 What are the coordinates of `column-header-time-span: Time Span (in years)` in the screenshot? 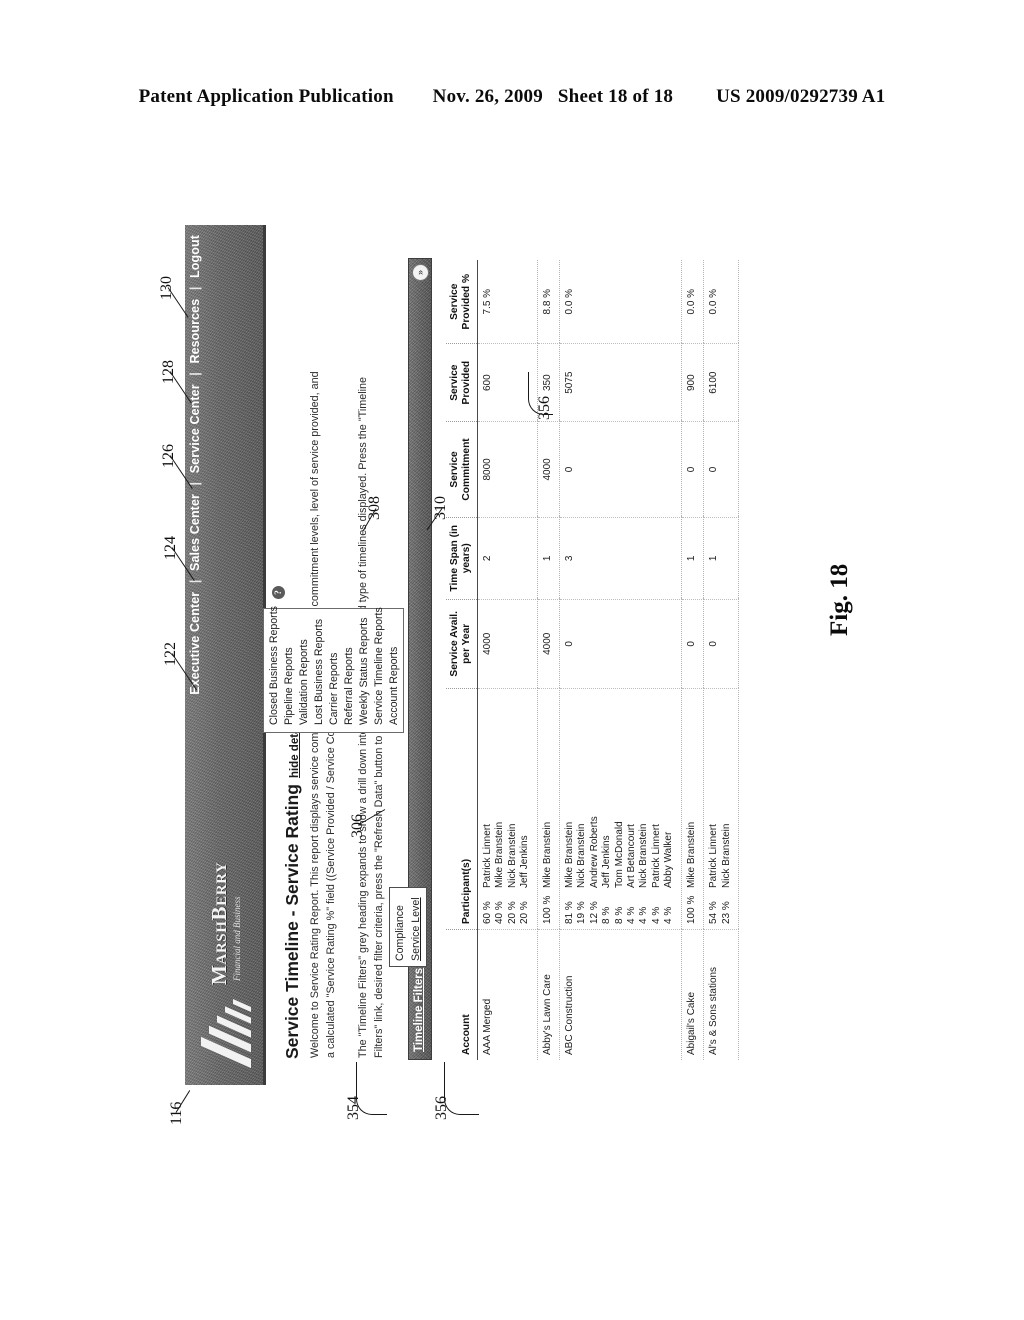 It's located at (462, 558).